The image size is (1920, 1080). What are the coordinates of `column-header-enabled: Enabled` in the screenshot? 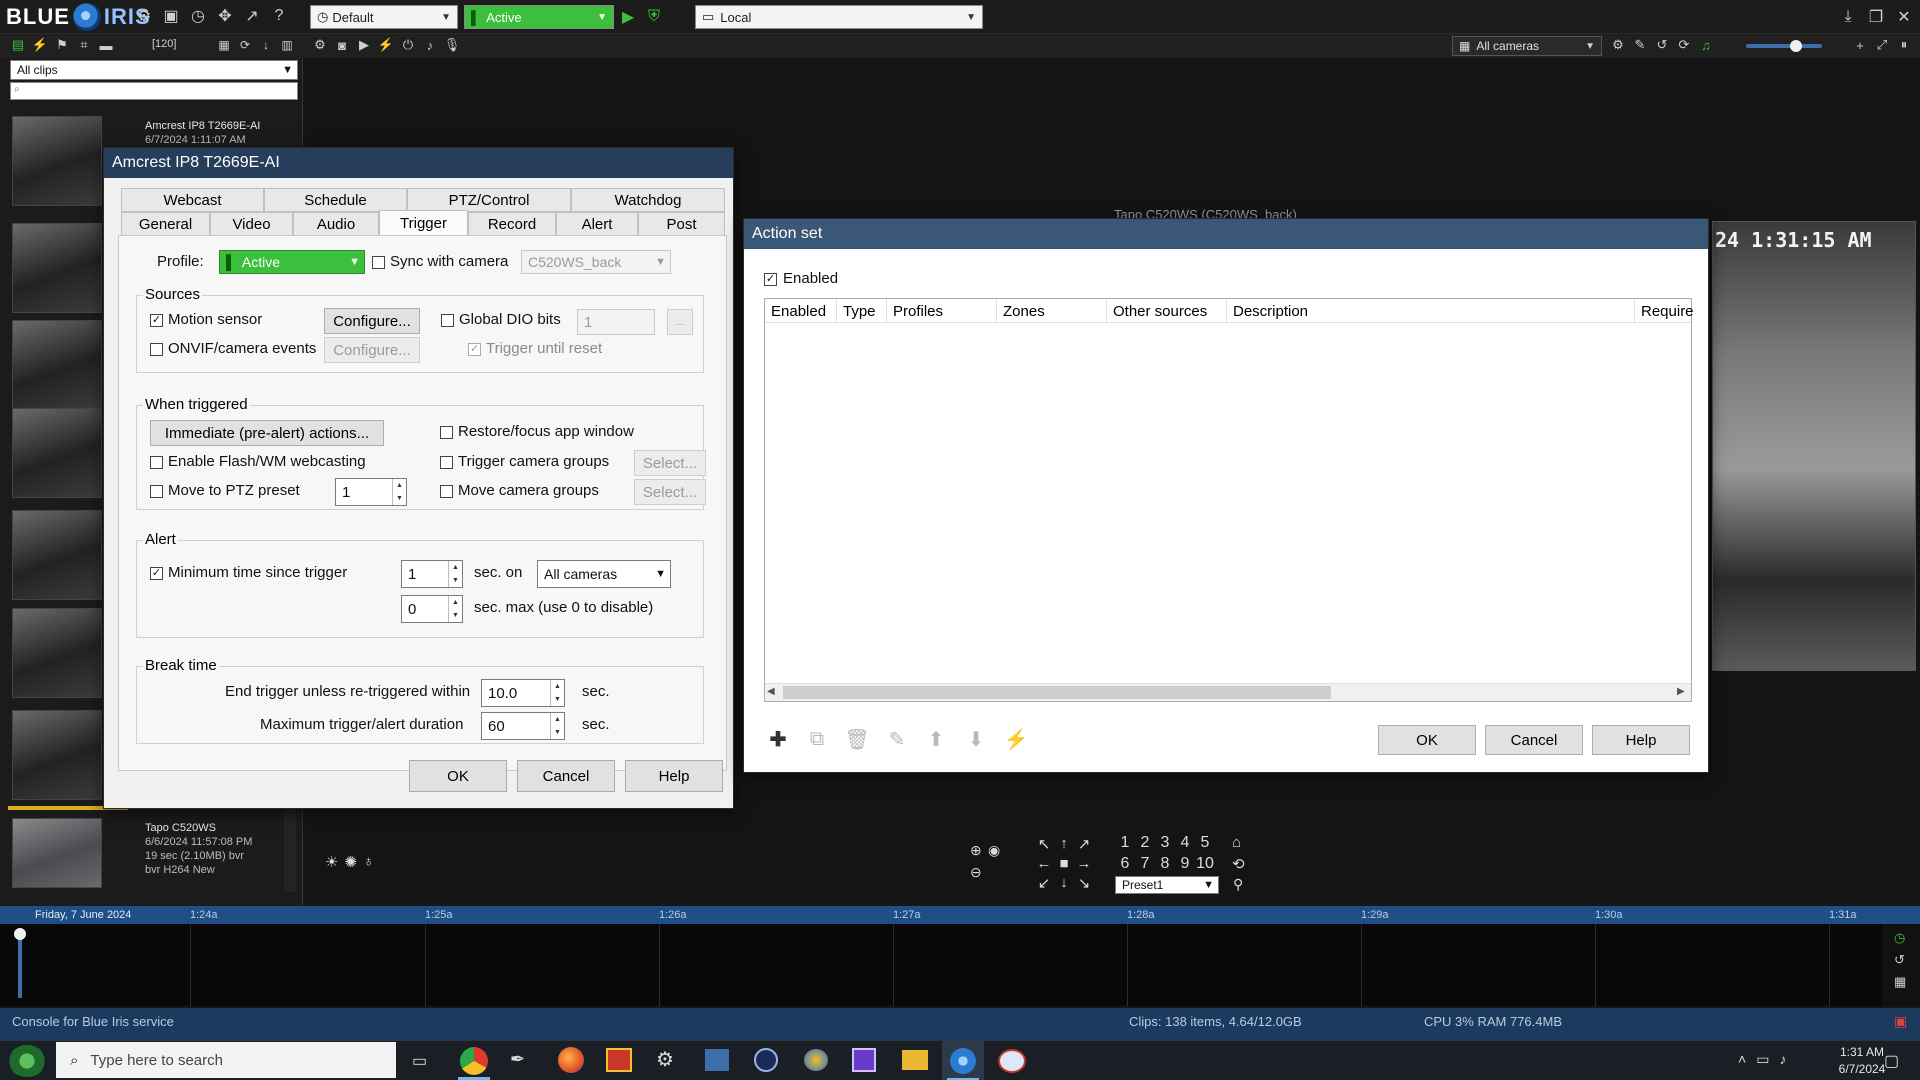 It's located at (801, 311).